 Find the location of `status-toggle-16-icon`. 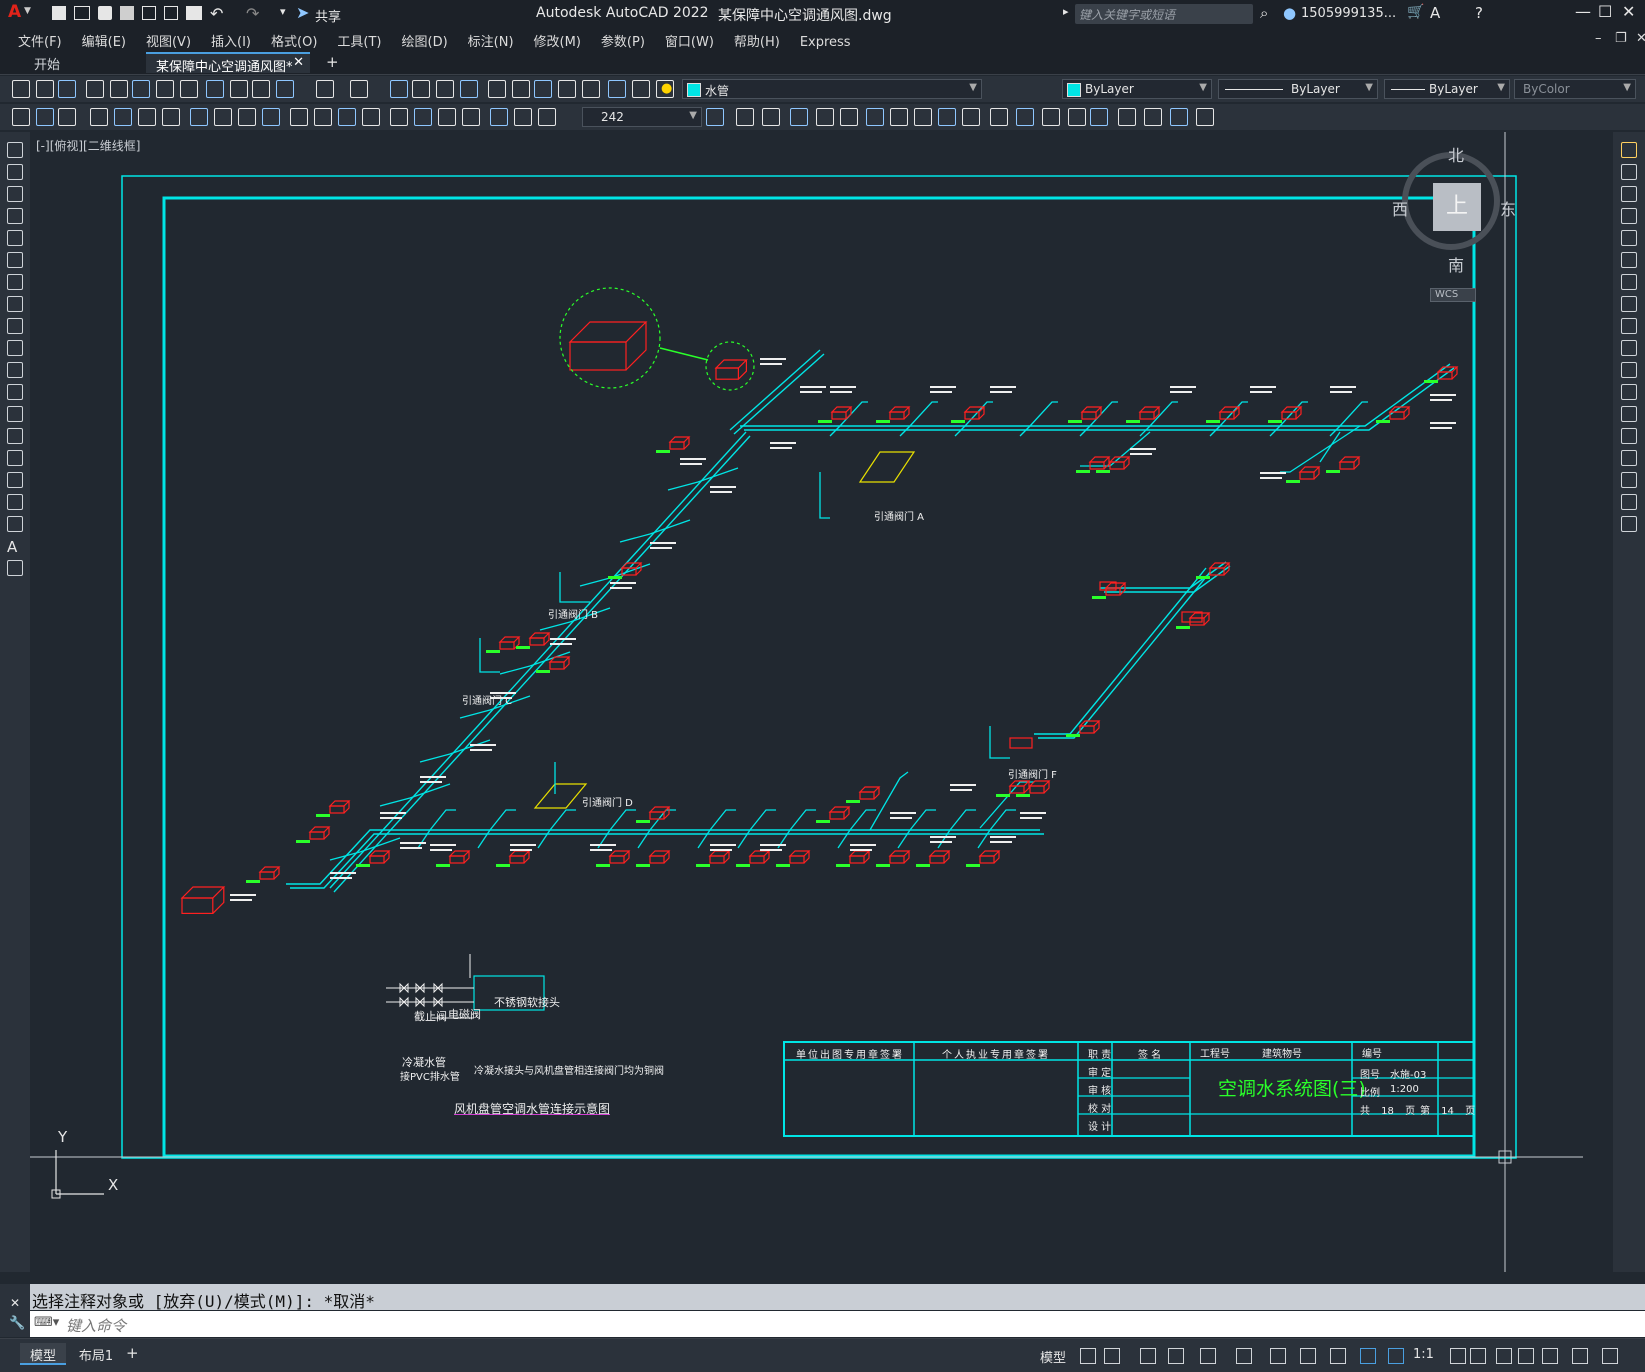

status-toggle-16-icon is located at coordinates (1550, 1356).